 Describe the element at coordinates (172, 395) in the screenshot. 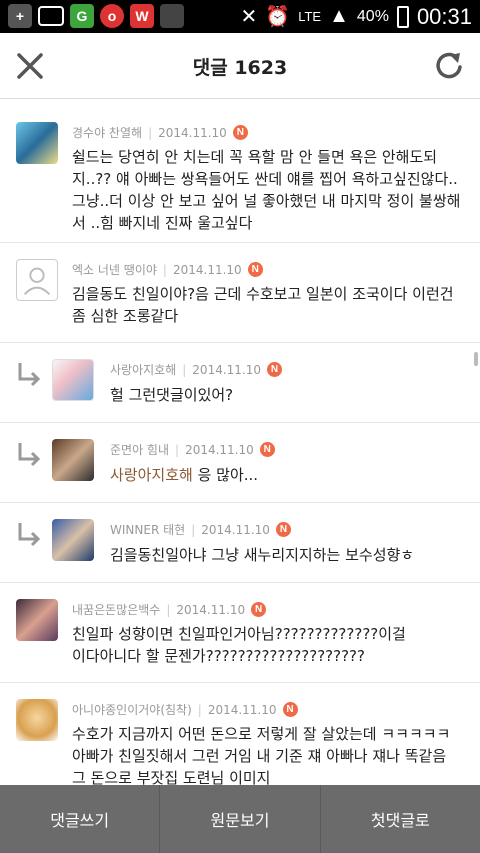

I see `comment-text: 헐 그런댓글이있어?` at that location.